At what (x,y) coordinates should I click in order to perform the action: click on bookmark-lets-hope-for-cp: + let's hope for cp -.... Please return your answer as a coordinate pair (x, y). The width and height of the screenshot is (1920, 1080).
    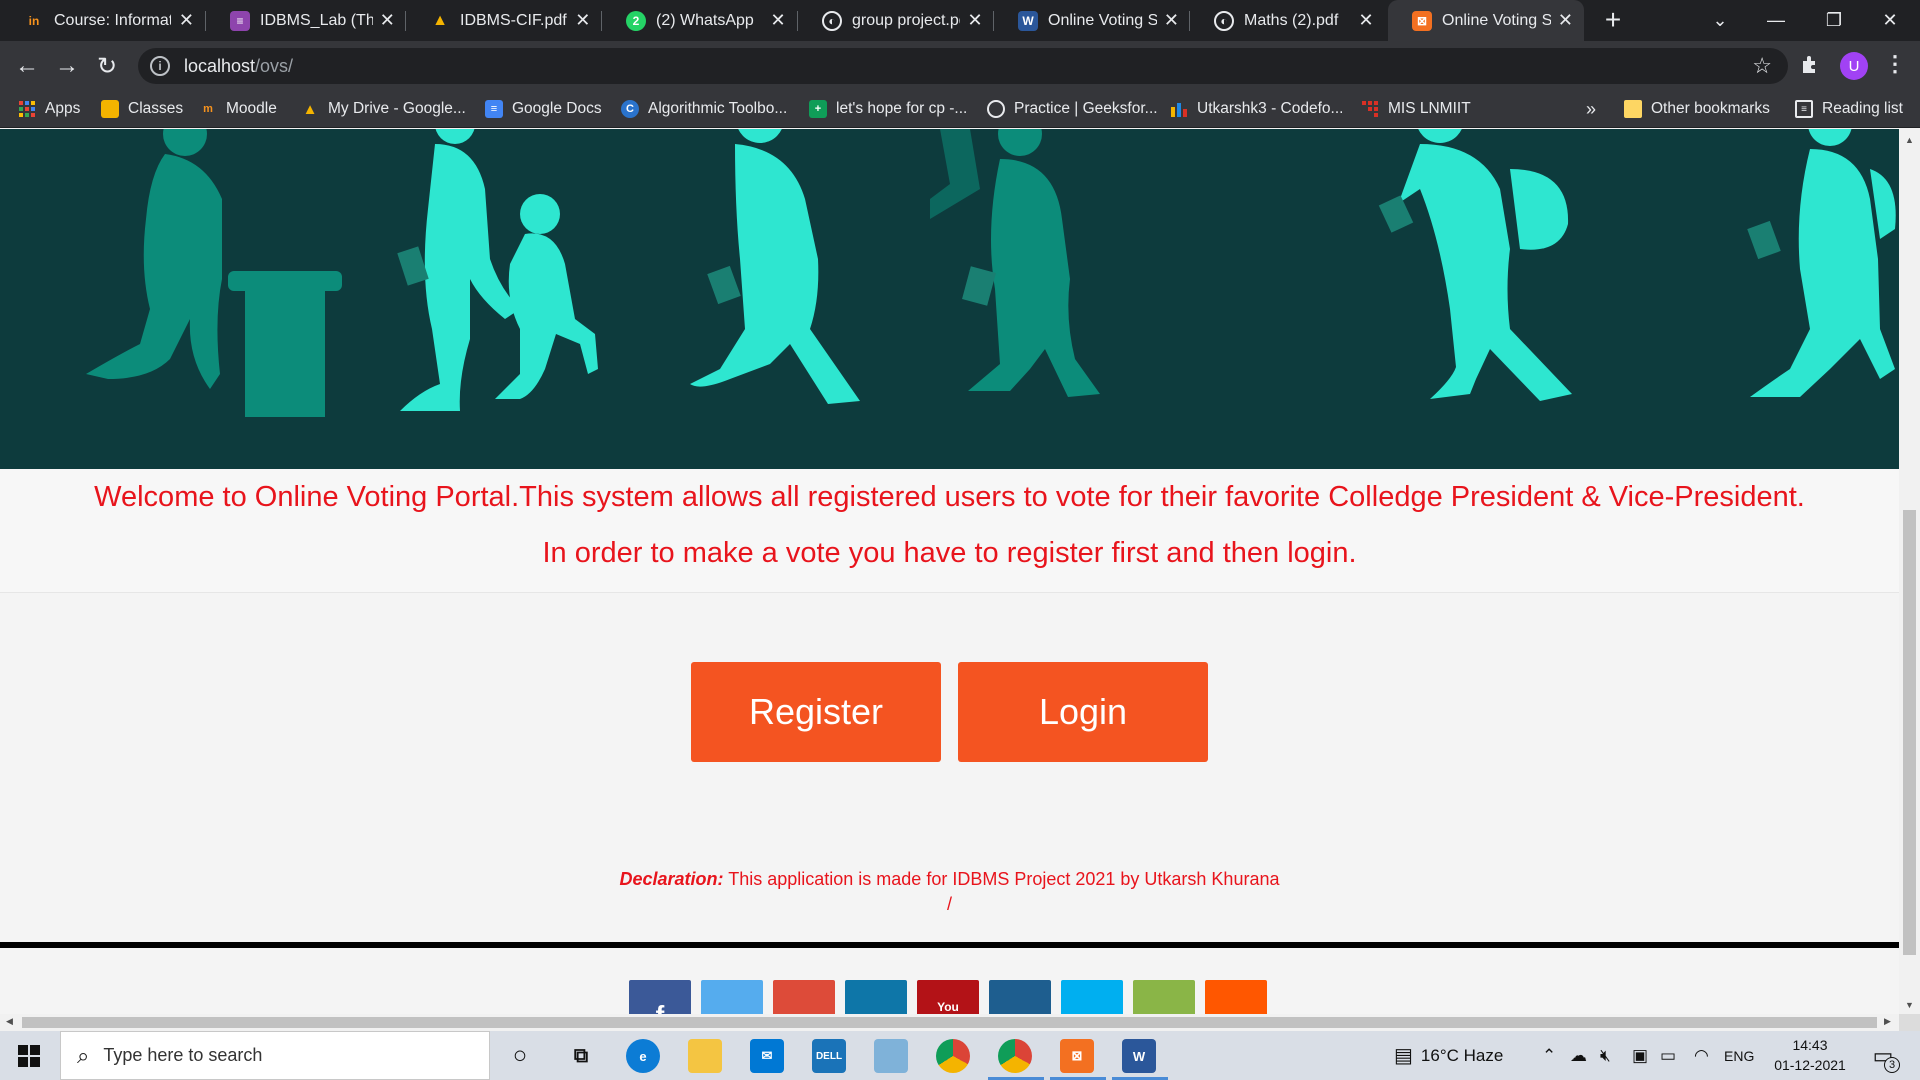
    Looking at the image, I should click on (888, 109).